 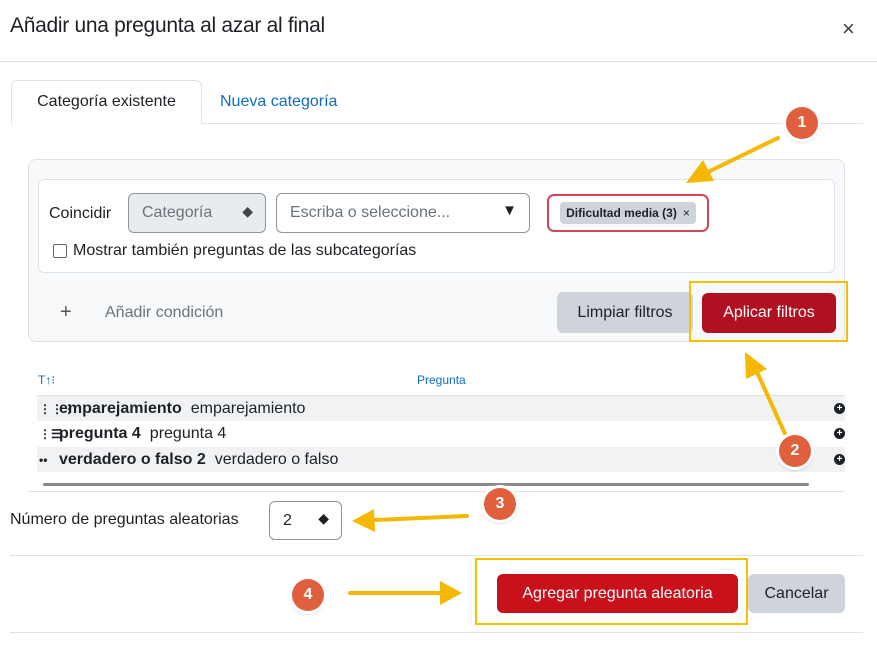 I want to click on arrow-3-head, so click(x=363, y=520).